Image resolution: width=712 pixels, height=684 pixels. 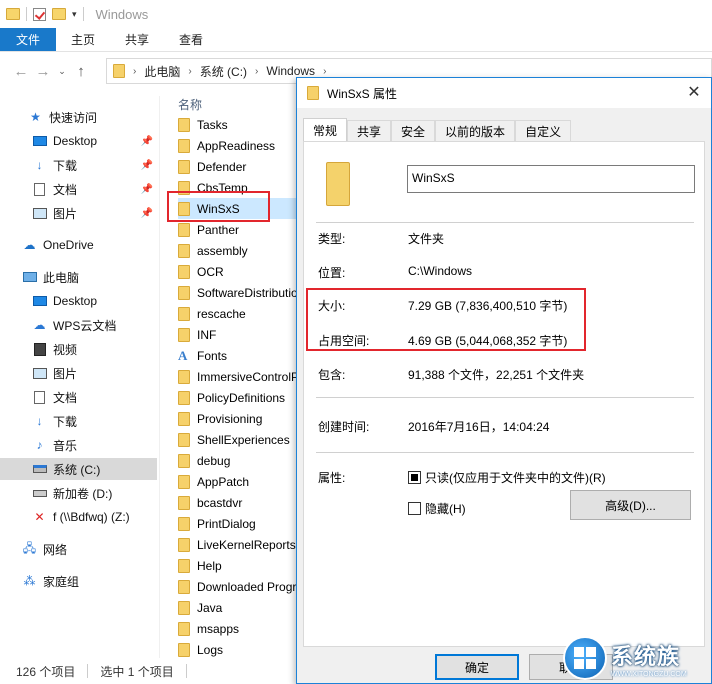 I want to click on sidebar-item-wps-cloud: ☁ WPS云文档, so click(x=78, y=325).